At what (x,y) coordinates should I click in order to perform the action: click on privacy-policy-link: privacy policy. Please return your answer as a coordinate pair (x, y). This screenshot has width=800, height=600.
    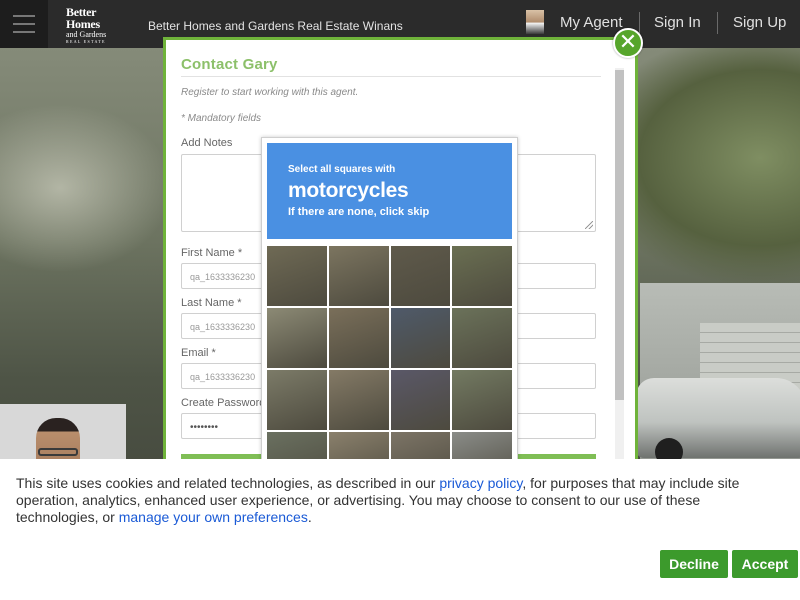
    Looking at the image, I should click on (480, 483).